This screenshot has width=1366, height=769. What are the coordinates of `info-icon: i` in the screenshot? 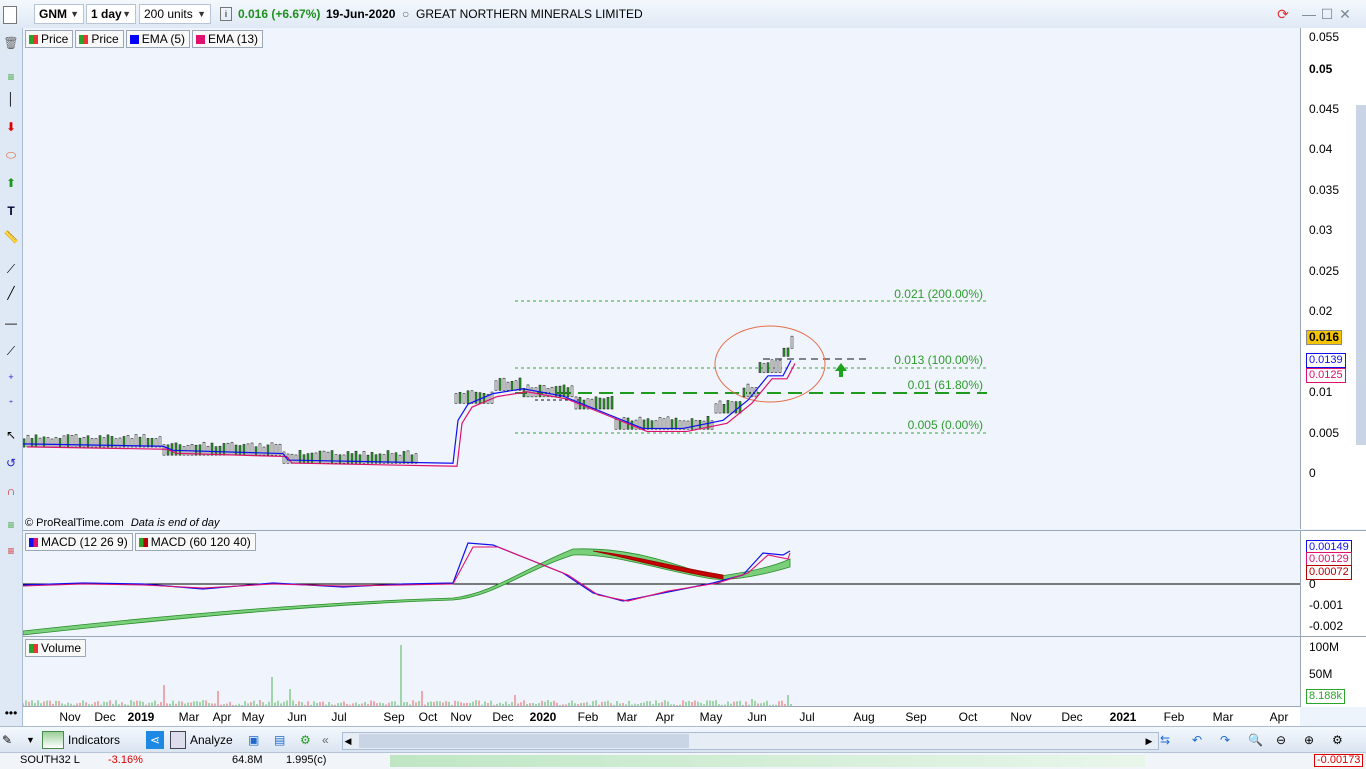 It's located at (226, 14).